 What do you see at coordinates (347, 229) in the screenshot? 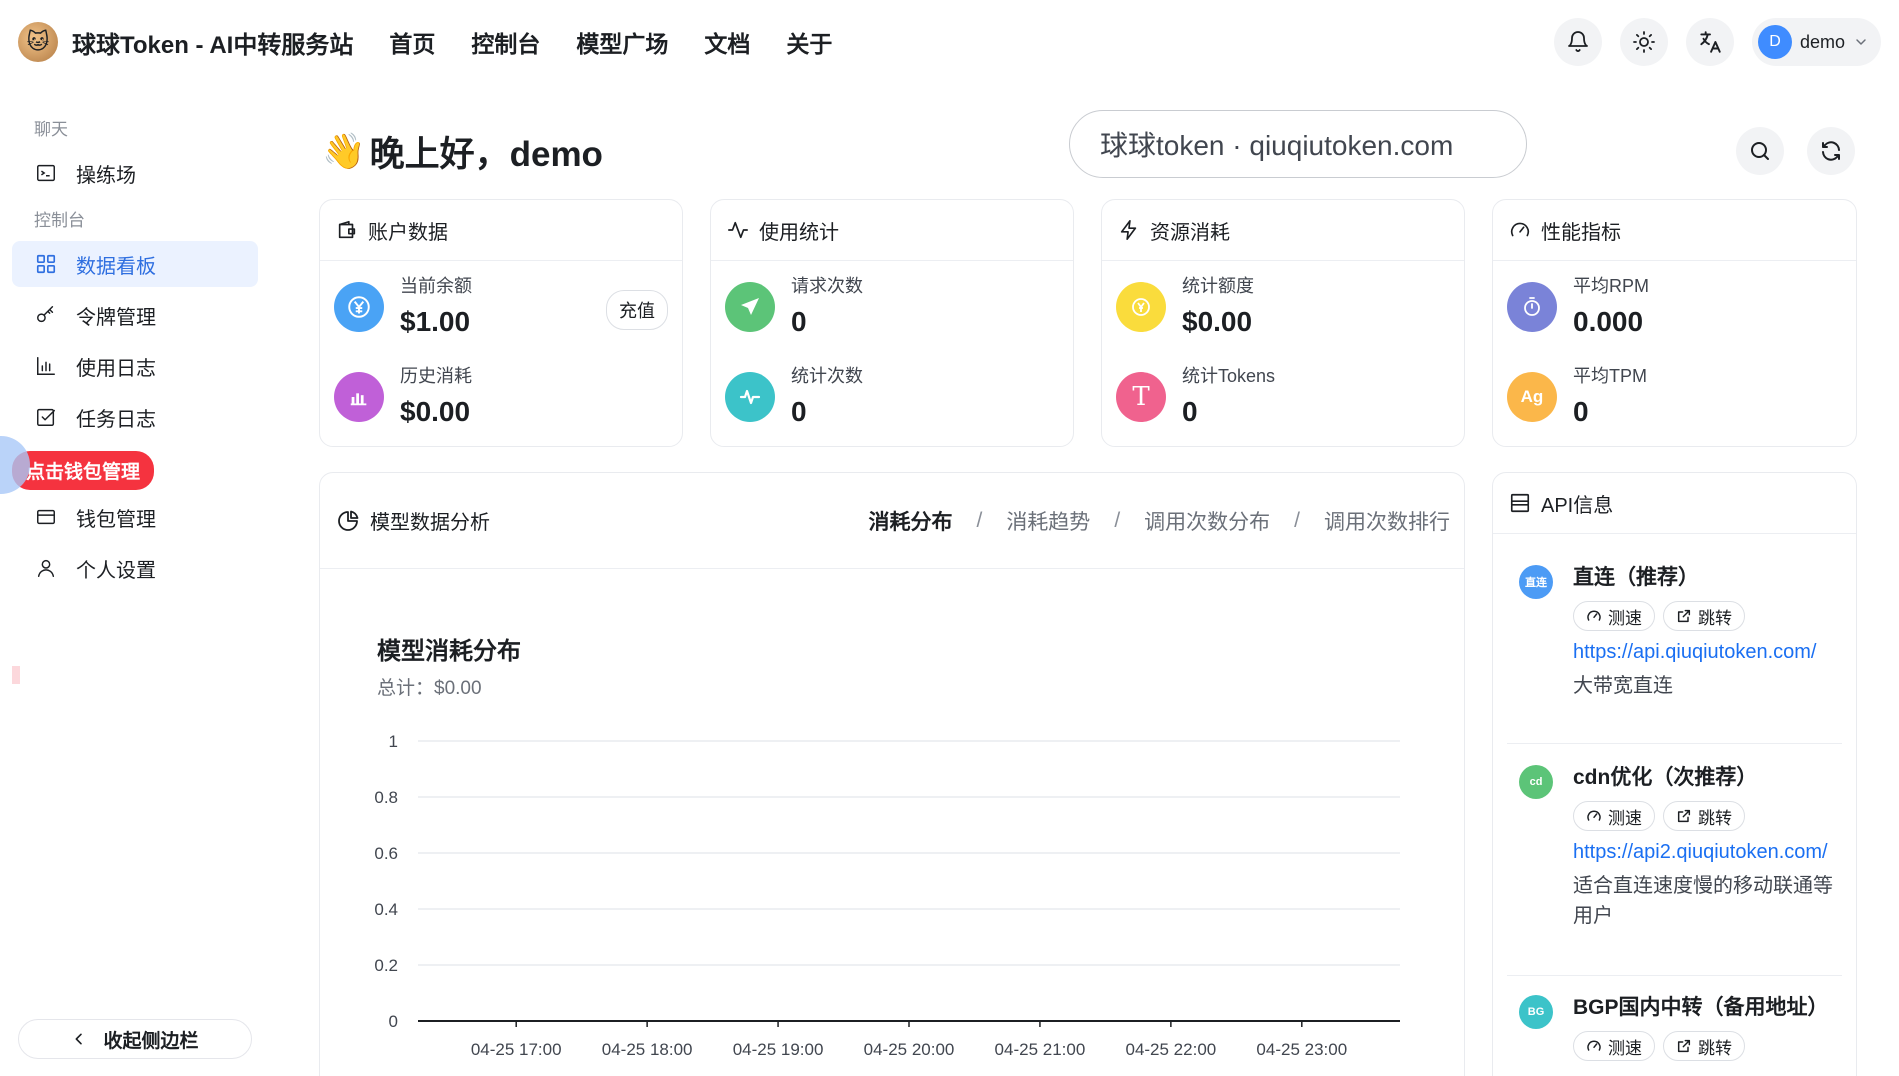
I see `wallet-icon` at bounding box center [347, 229].